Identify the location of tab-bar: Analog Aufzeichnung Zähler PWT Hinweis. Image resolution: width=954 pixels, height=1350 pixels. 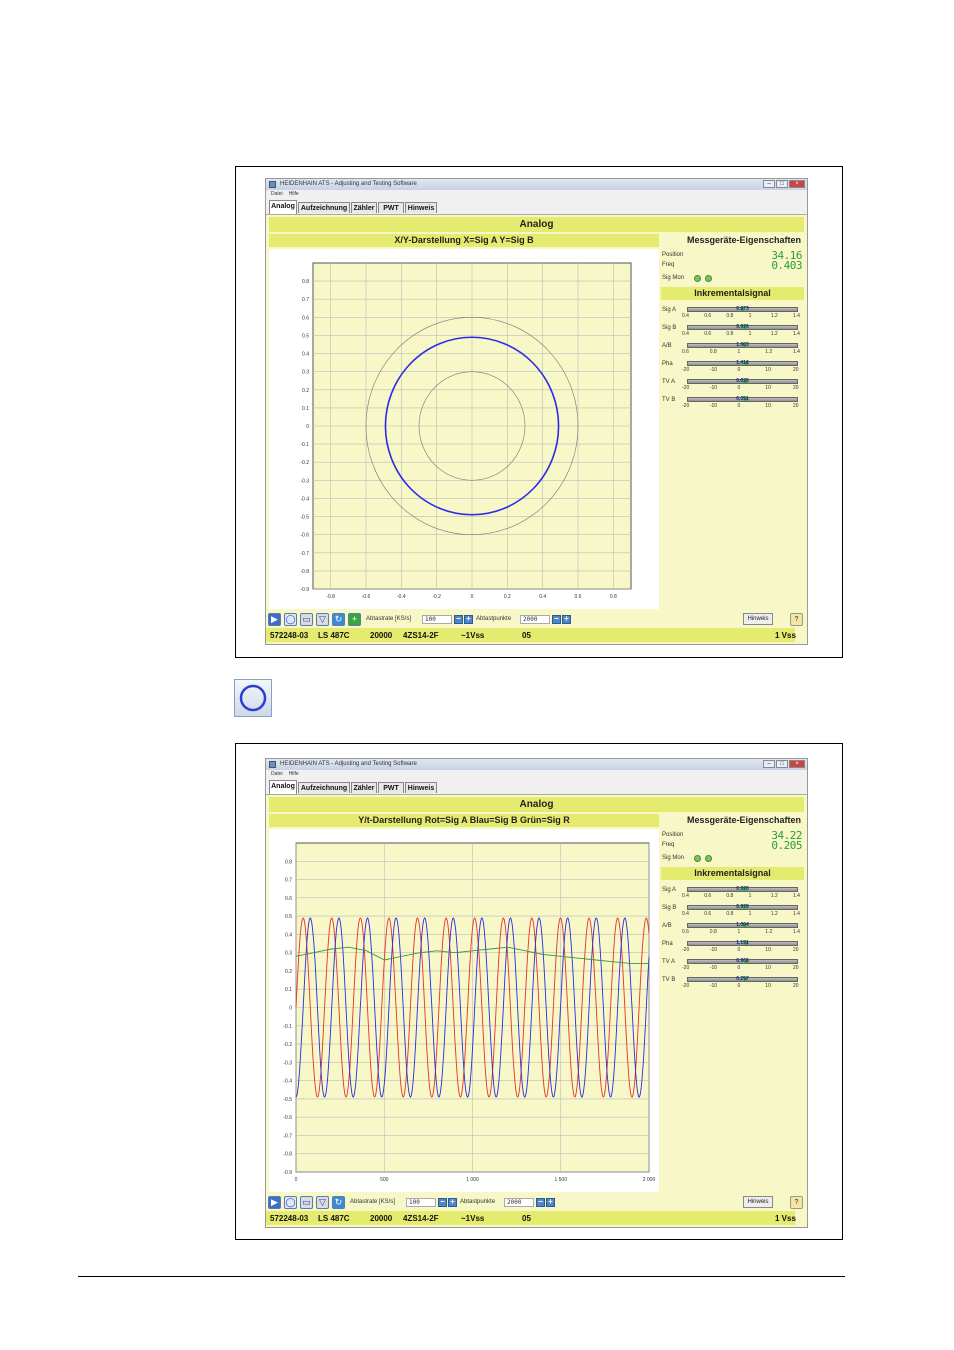
(536, 787).